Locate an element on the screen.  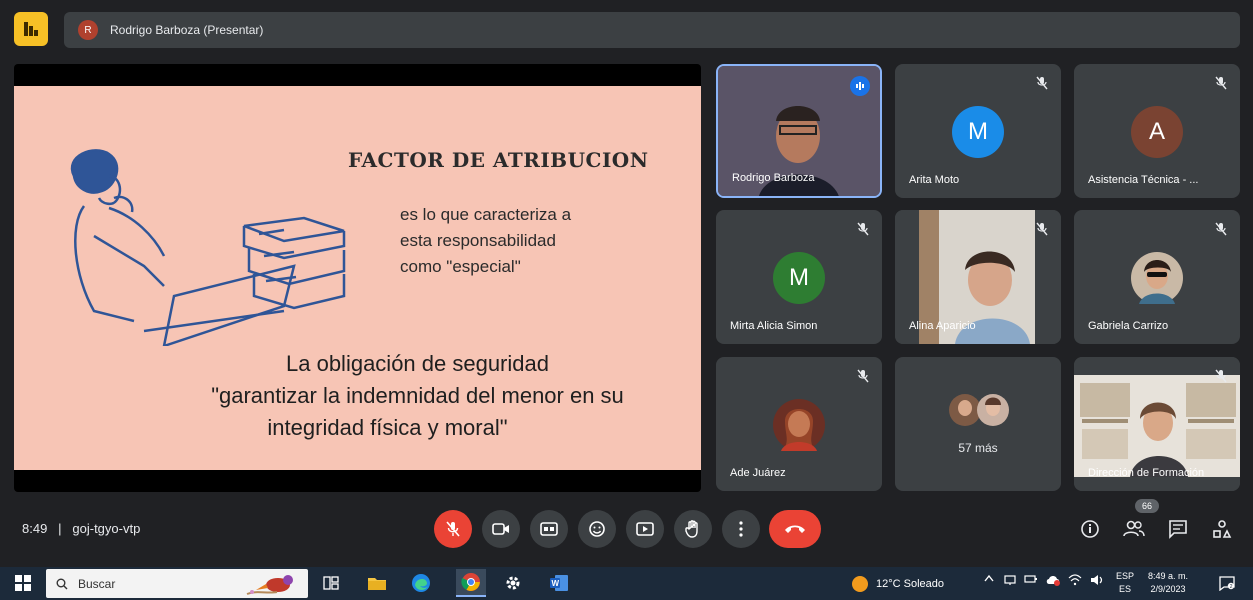
wifi-icon is located at coordinates (1075, 580).